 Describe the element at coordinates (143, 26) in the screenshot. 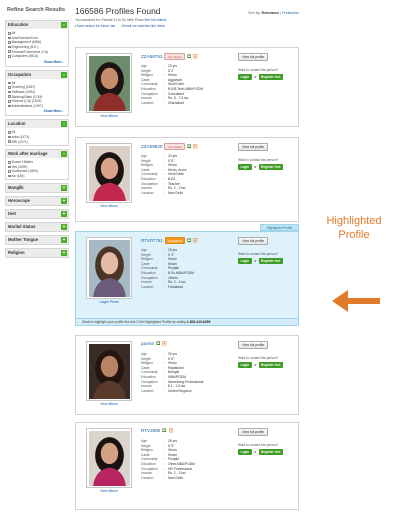

I see `email-matches-link: Email me matches like these` at that location.